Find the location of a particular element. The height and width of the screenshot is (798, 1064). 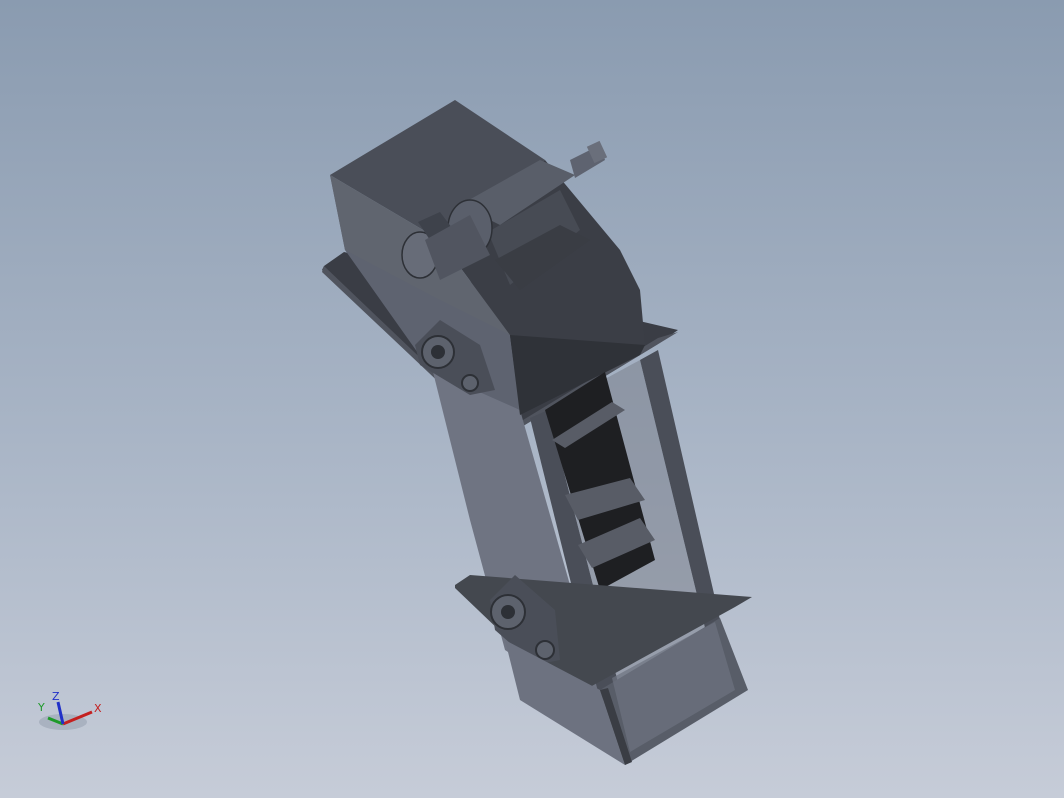

axis-y-label: Y is located at coordinates (41, 707).